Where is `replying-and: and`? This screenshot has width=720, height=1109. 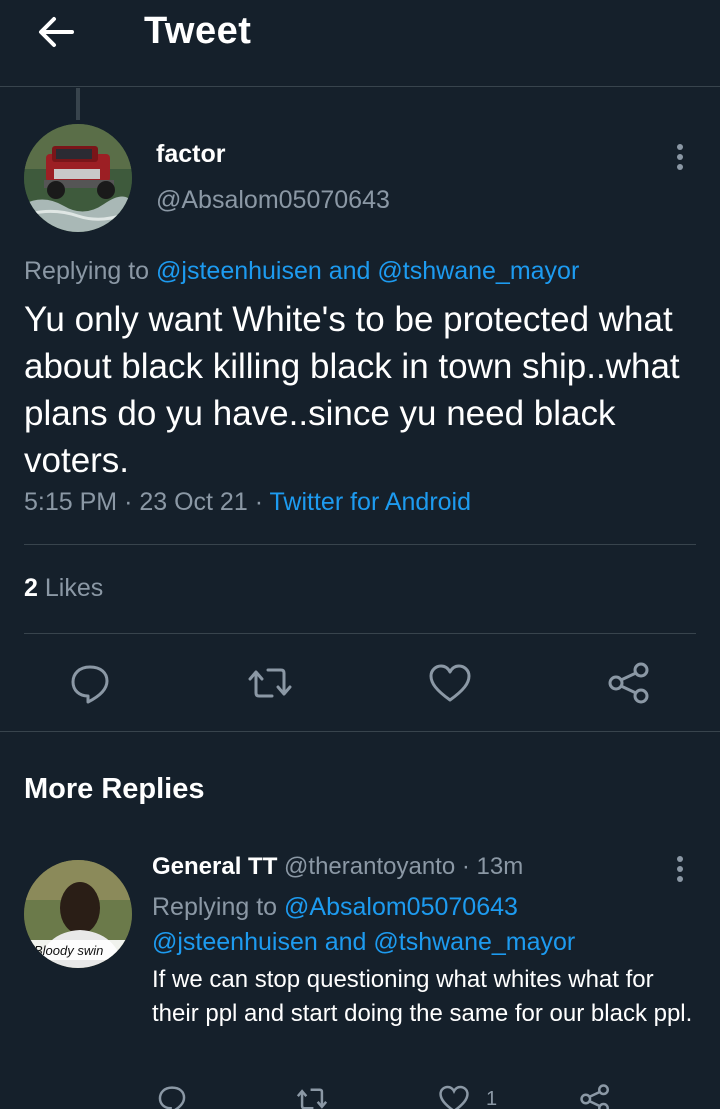 replying-and: and is located at coordinates (349, 271).